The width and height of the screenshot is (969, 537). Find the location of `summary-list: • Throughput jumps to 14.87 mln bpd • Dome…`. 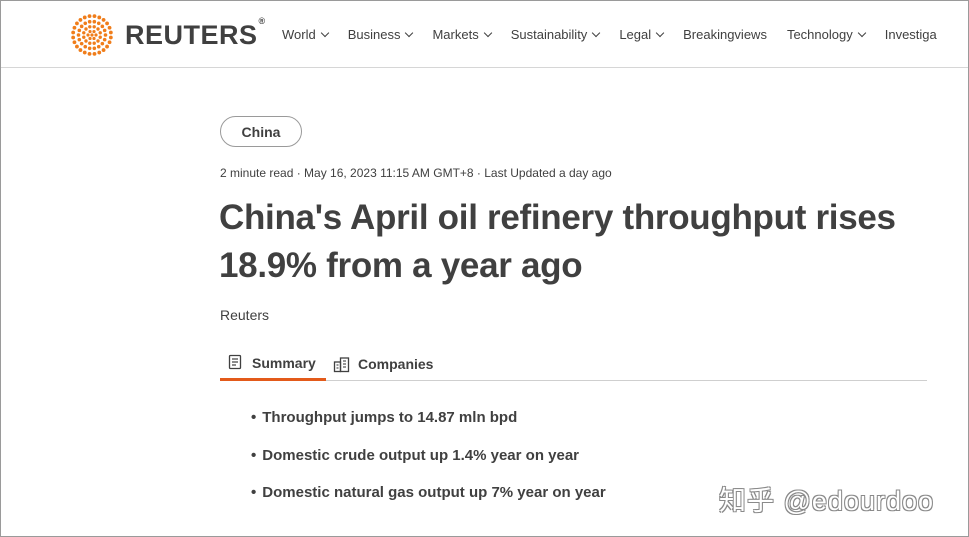

summary-list: • Throughput jumps to 14.87 mln bpd • Dome… is located at coordinates (428, 465).